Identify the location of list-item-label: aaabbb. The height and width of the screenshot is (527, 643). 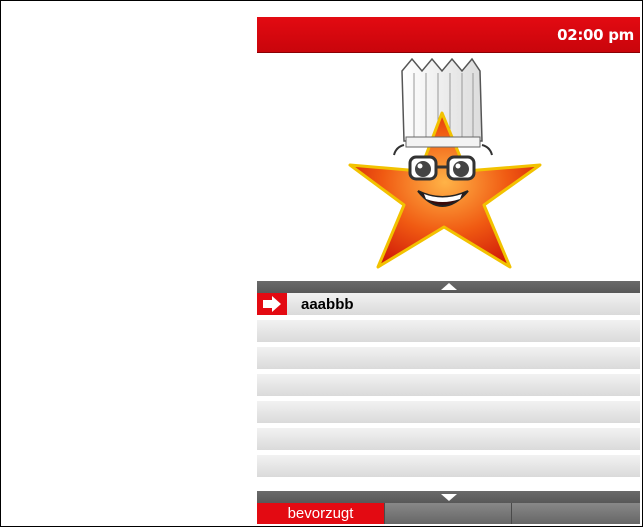
(327, 304).